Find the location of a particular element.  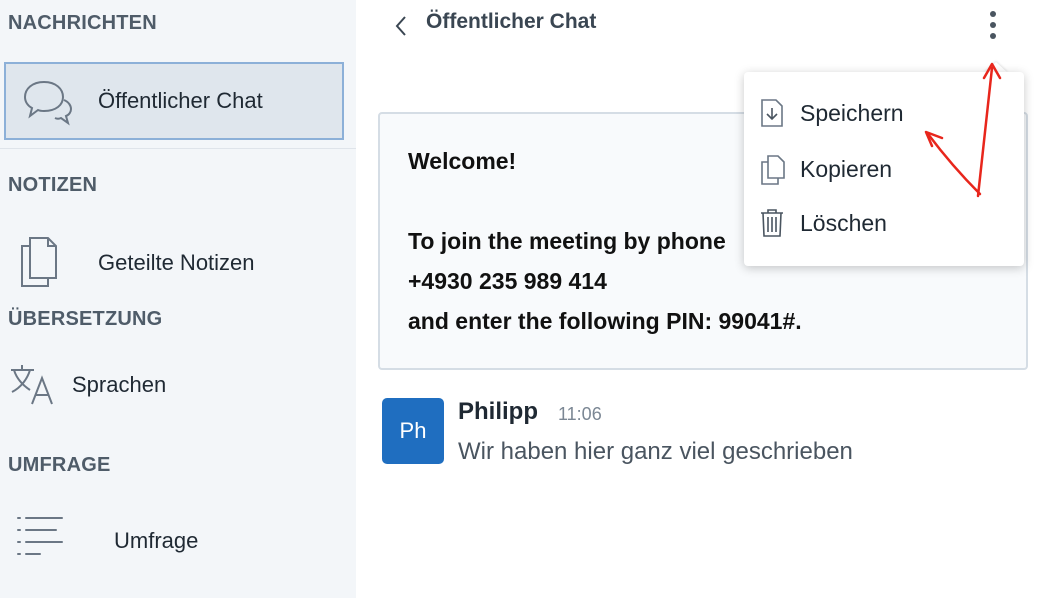

menu-item-label: Löschen is located at coordinates (843, 223).